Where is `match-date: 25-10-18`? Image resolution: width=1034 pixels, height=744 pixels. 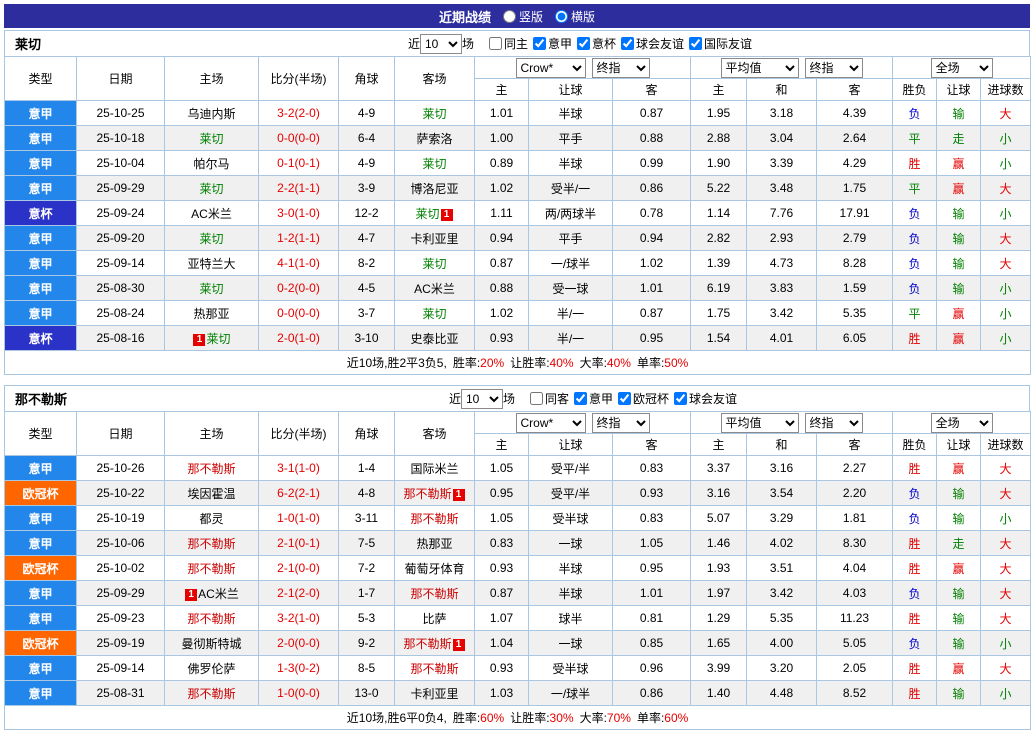
match-date: 25-10-18 is located at coordinates (120, 138).